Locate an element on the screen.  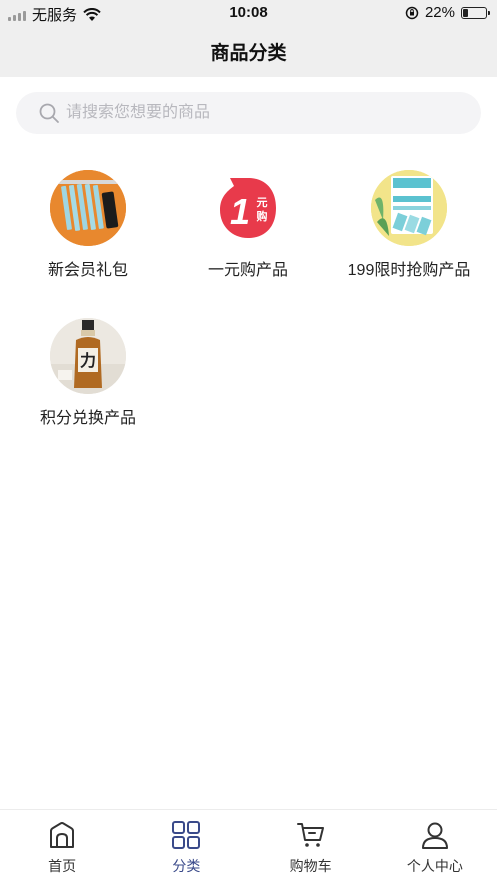
status-right: 22% is located at coordinates (447, 12).